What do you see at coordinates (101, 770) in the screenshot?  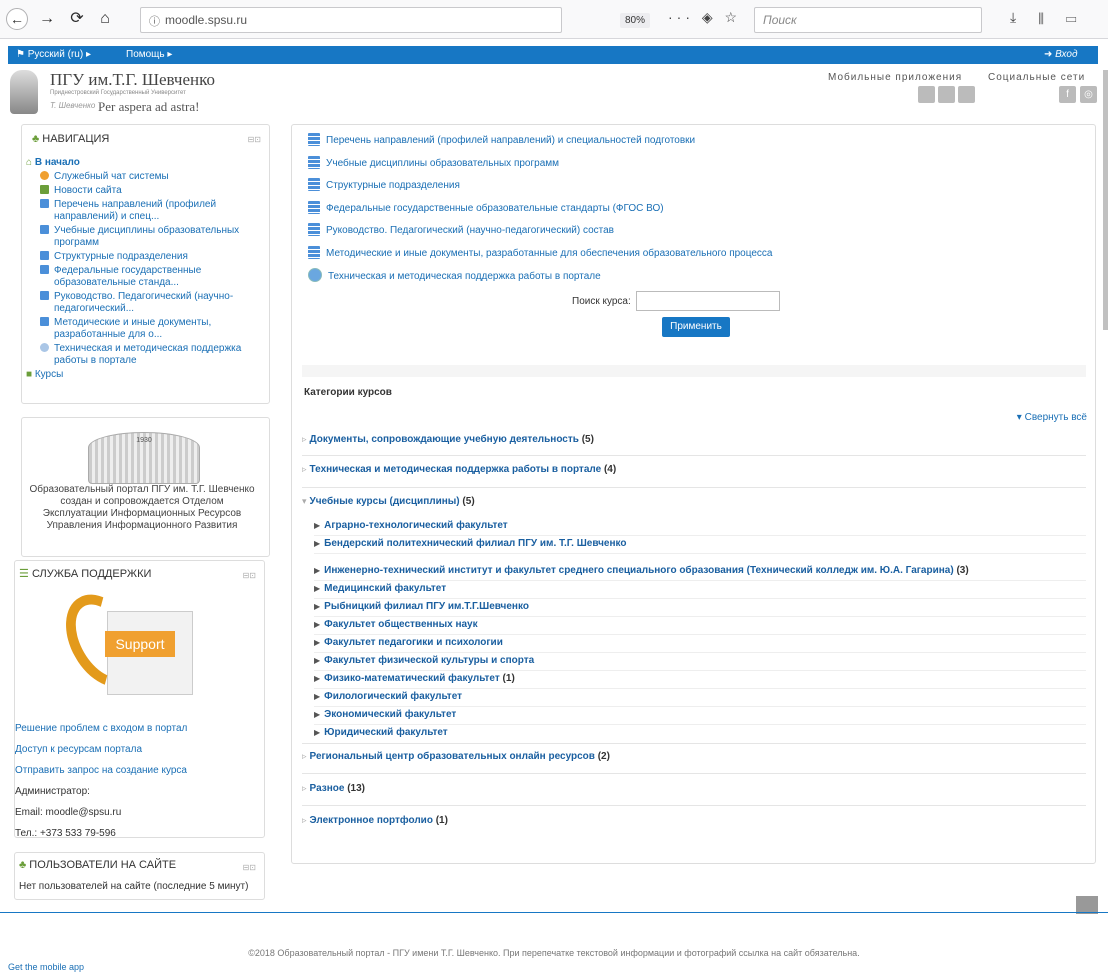 I see `create-course-request-link: Отправить запрос на создание курса` at bounding box center [101, 770].